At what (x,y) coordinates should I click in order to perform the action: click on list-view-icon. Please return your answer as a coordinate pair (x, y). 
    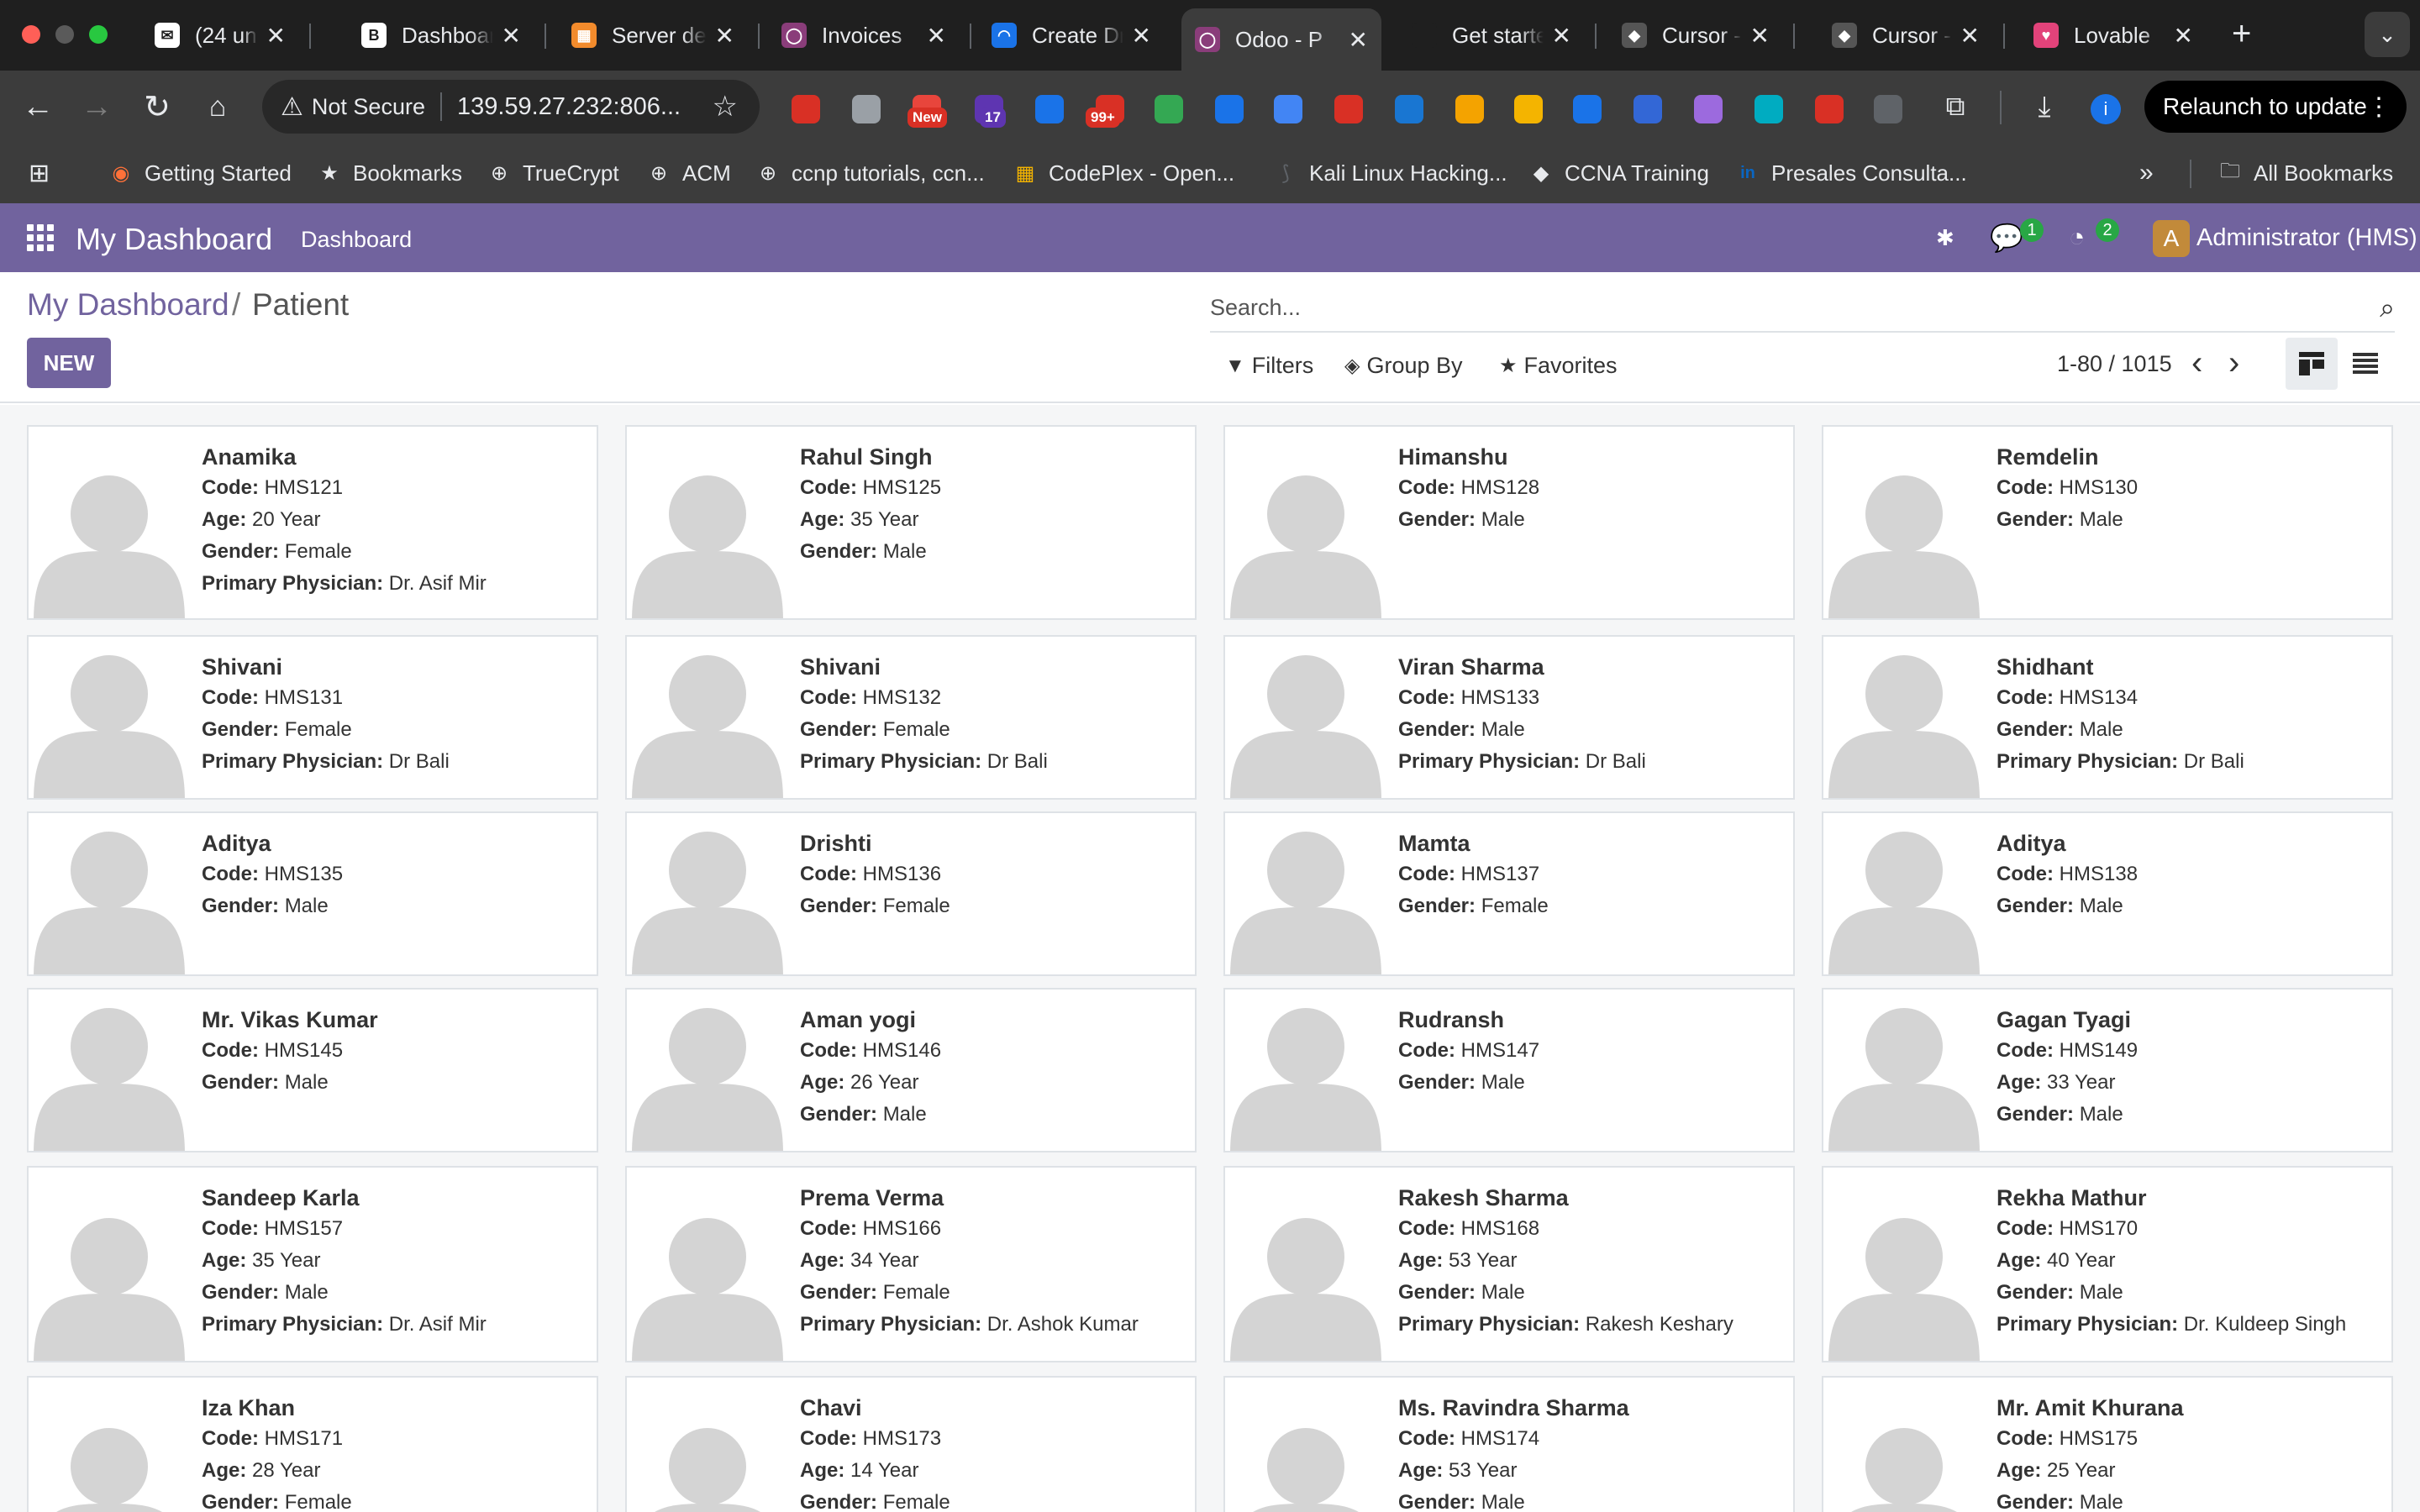
    Looking at the image, I should click on (2365, 364).